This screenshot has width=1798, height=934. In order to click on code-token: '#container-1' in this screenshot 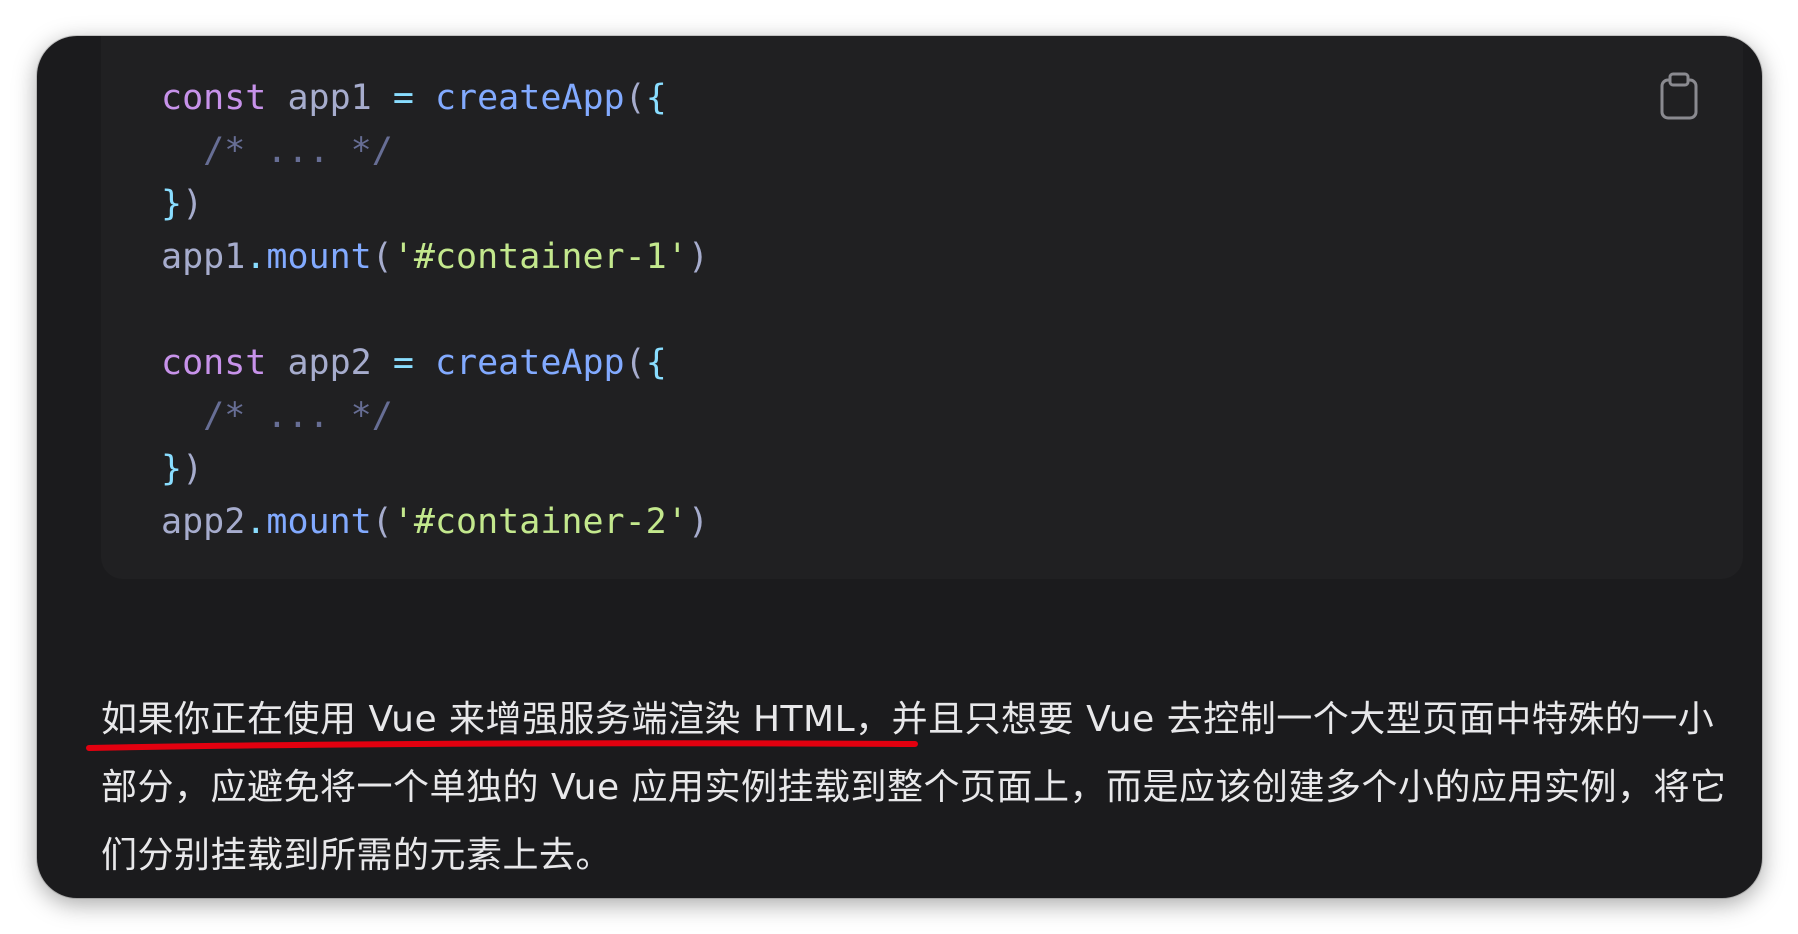, I will do `click(540, 257)`.